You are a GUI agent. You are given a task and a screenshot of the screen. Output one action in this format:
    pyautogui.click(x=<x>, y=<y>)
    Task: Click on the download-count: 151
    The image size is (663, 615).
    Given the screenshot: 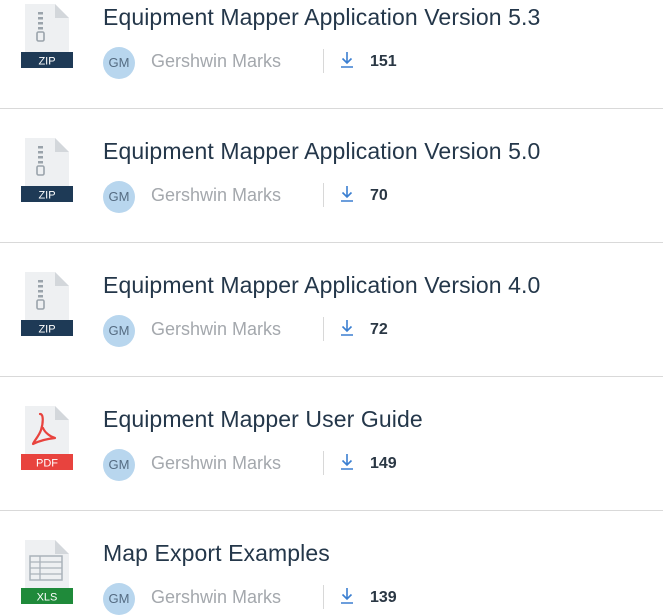 What is the action you would take?
    pyautogui.click(x=383, y=61)
    